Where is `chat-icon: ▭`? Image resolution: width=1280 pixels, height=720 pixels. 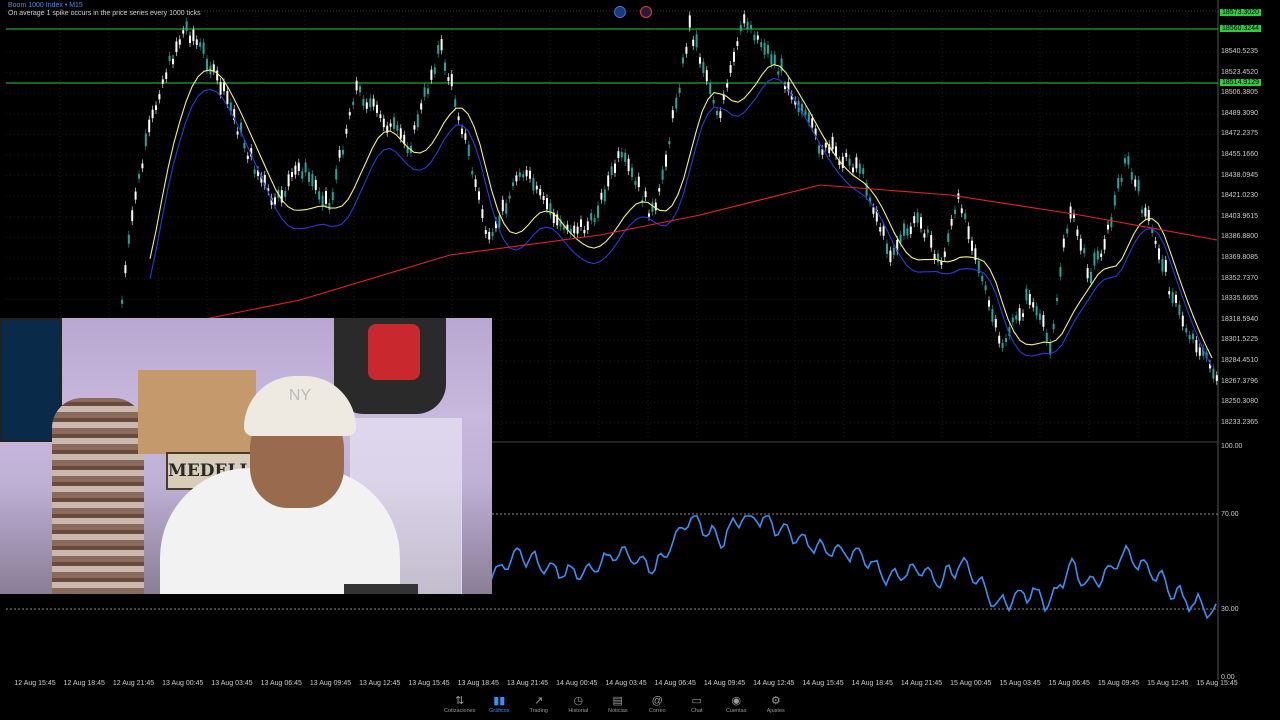
chat-icon: ▭ is located at coordinates (696, 701).